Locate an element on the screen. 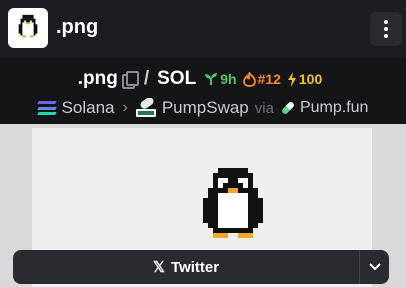  pair-row: .png / SOL 9h #12 100 is located at coordinates (203, 79).